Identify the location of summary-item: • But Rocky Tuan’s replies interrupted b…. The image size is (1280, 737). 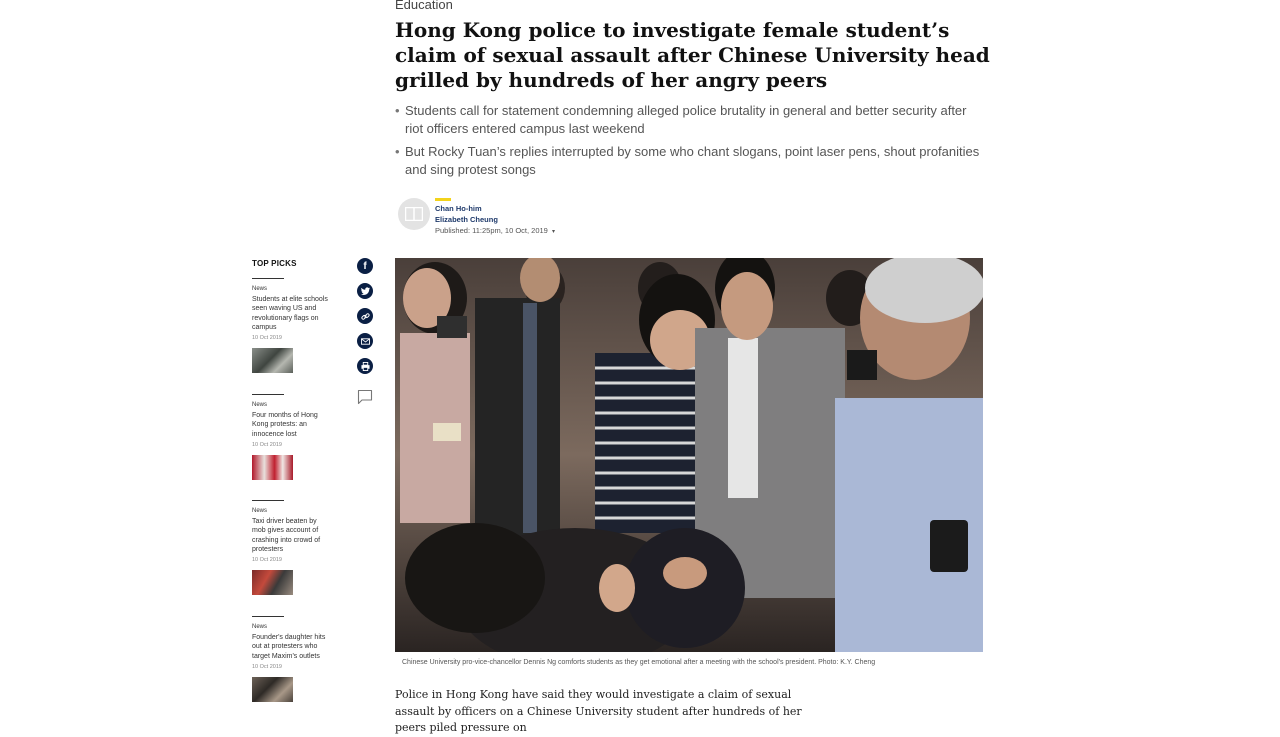
(690, 160).